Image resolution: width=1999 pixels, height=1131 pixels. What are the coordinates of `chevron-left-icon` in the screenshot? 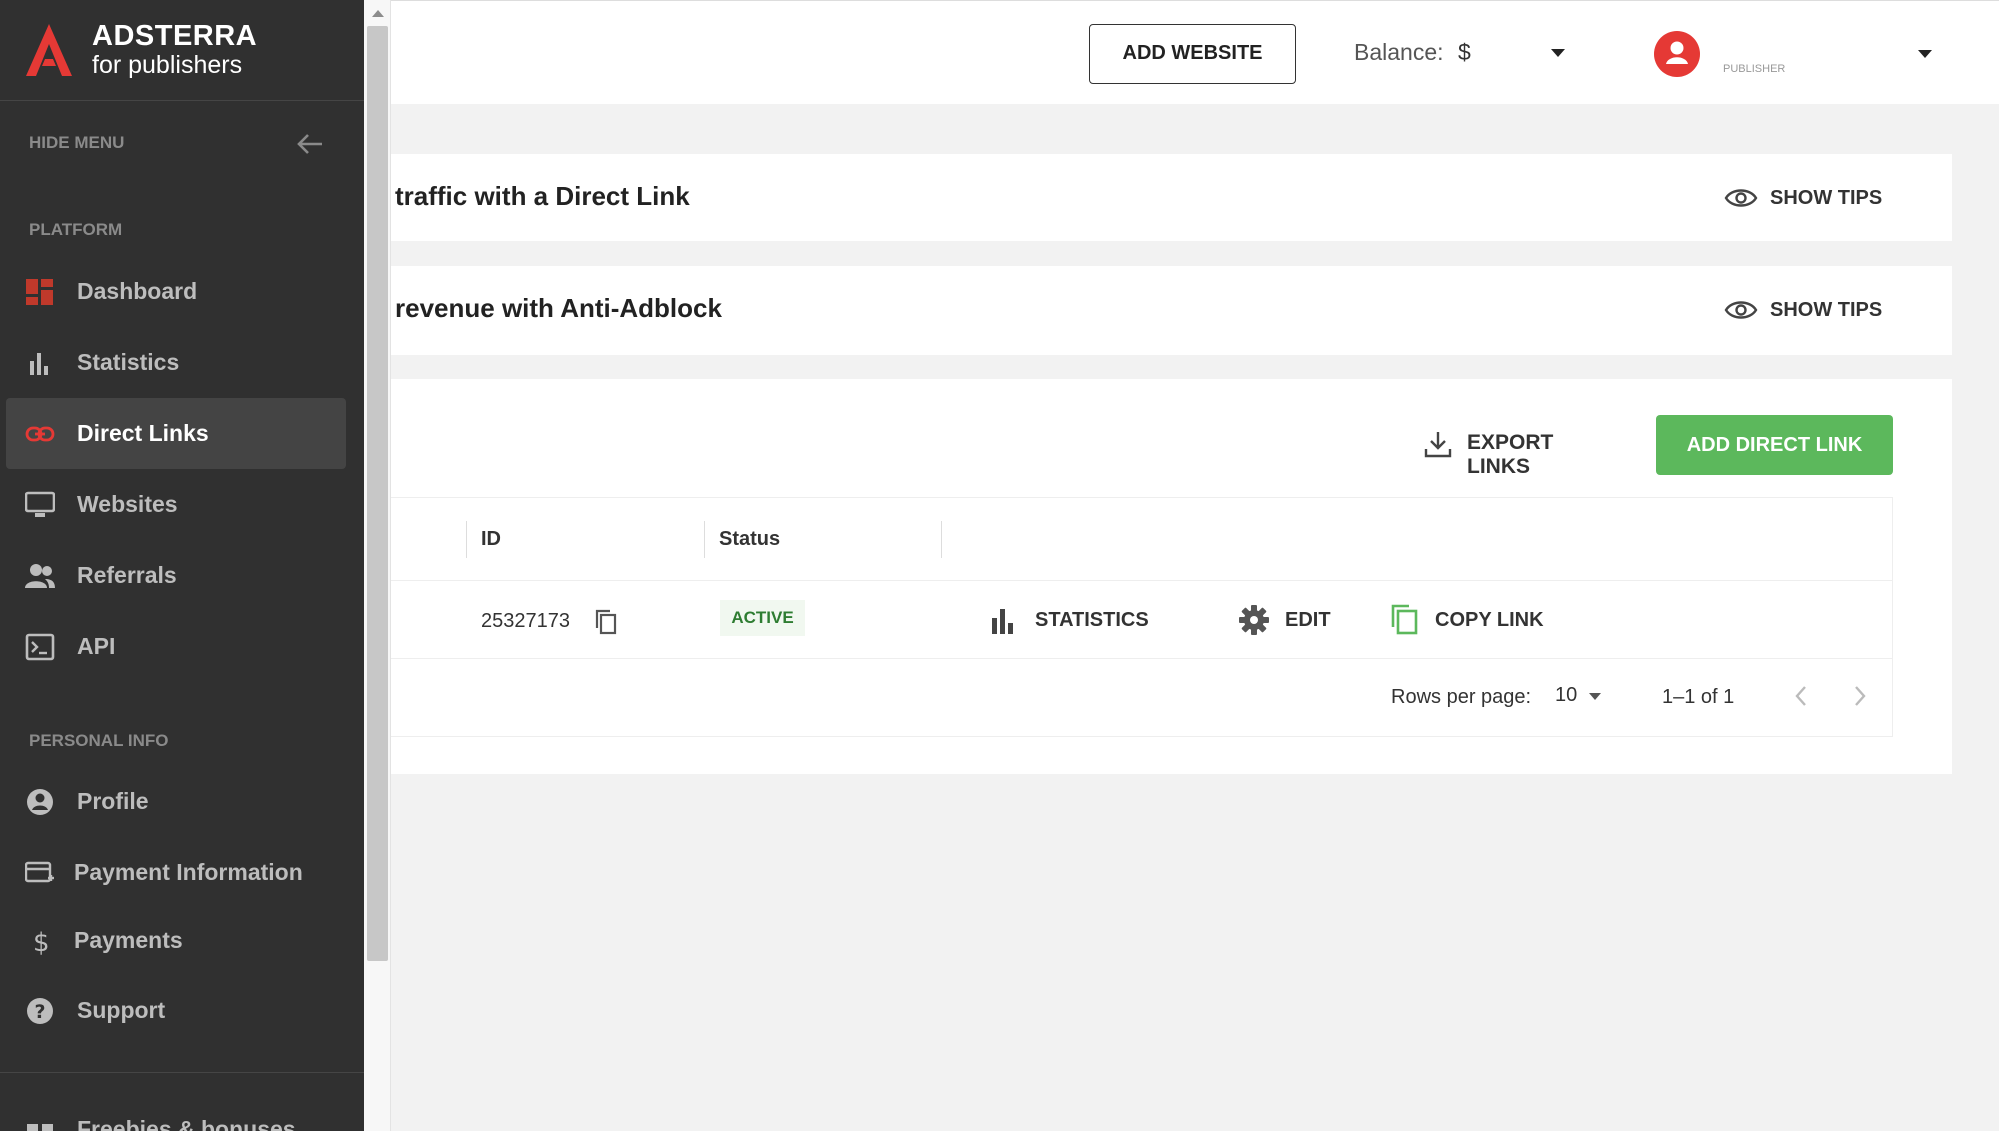 It's located at (1801, 696).